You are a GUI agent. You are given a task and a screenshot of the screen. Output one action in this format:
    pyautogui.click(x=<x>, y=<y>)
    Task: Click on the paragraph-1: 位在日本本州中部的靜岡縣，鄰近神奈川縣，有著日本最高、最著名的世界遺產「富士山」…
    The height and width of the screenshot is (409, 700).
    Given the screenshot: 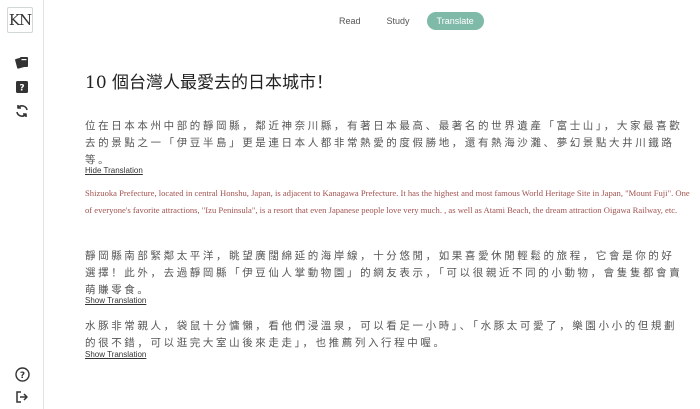 What is the action you would take?
    pyautogui.click(x=385, y=143)
    